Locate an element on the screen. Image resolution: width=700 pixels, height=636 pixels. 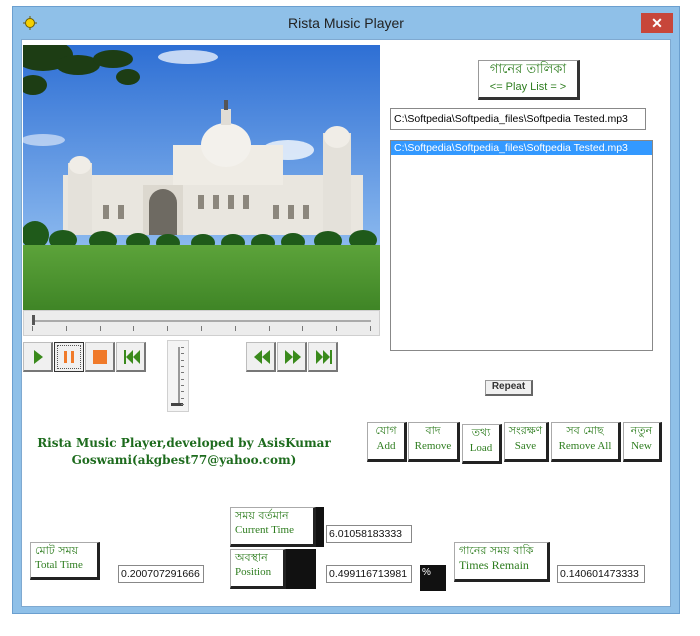
total-time-label-en: Total Time is located at coordinates (59, 565).